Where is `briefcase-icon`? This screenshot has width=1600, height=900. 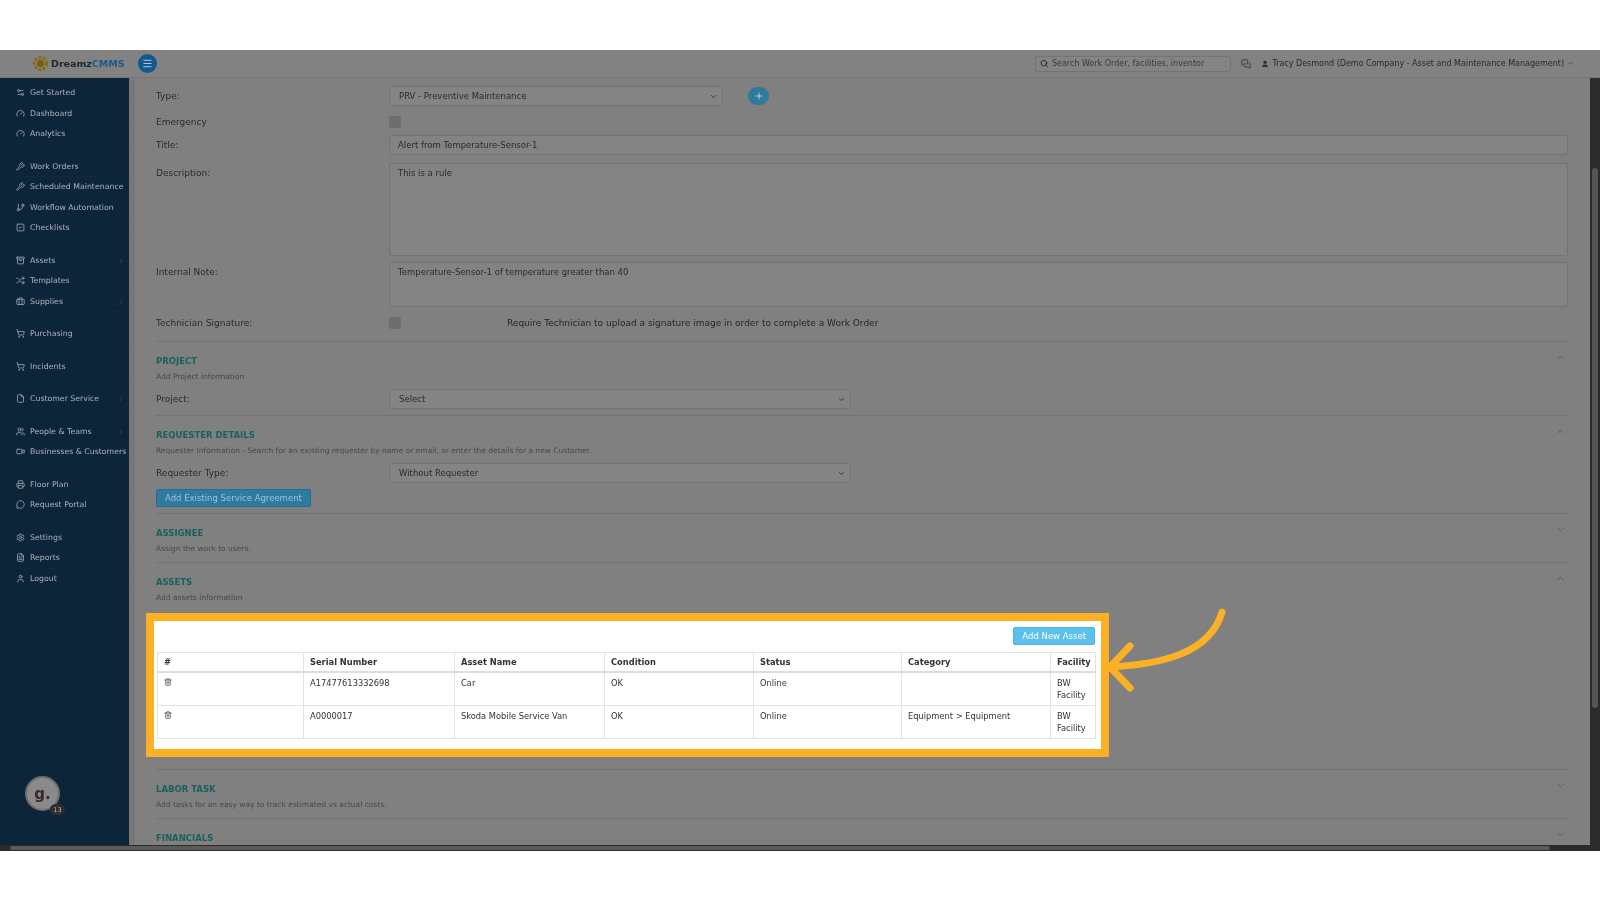 briefcase-icon is located at coordinates (20, 301).